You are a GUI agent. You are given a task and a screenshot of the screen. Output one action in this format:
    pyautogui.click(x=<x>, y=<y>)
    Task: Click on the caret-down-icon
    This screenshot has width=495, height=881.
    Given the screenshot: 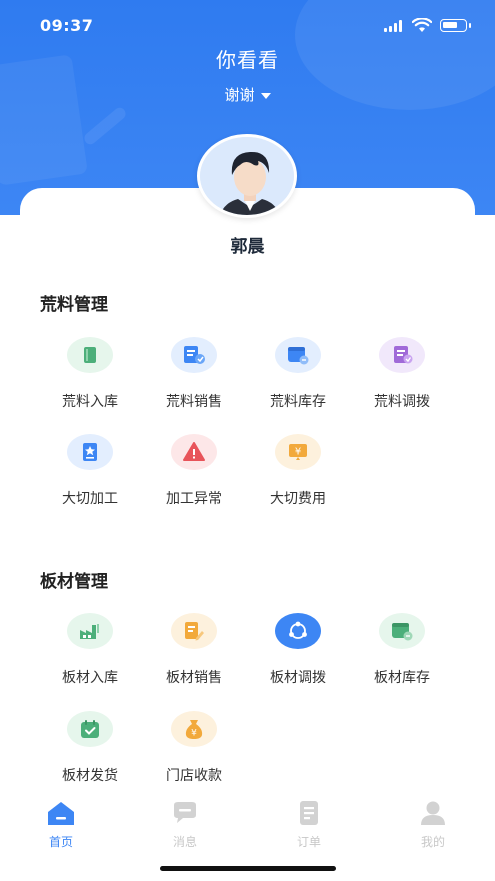 What is the action you would take?
    pyautogui.click(x=265, y=95)
    